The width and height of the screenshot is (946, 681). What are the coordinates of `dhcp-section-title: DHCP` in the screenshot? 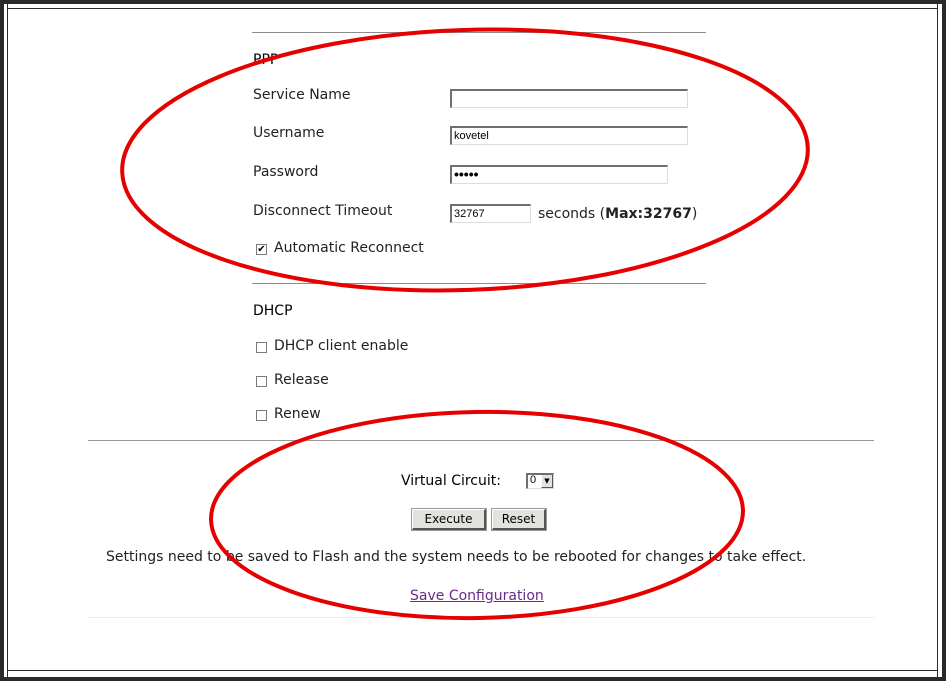 It's located at (273, 311).